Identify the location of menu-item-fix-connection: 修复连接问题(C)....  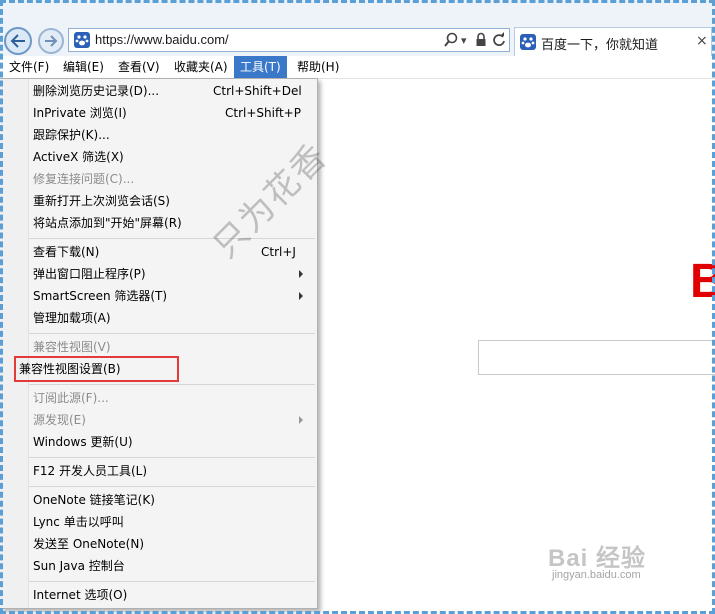
(84, 179).